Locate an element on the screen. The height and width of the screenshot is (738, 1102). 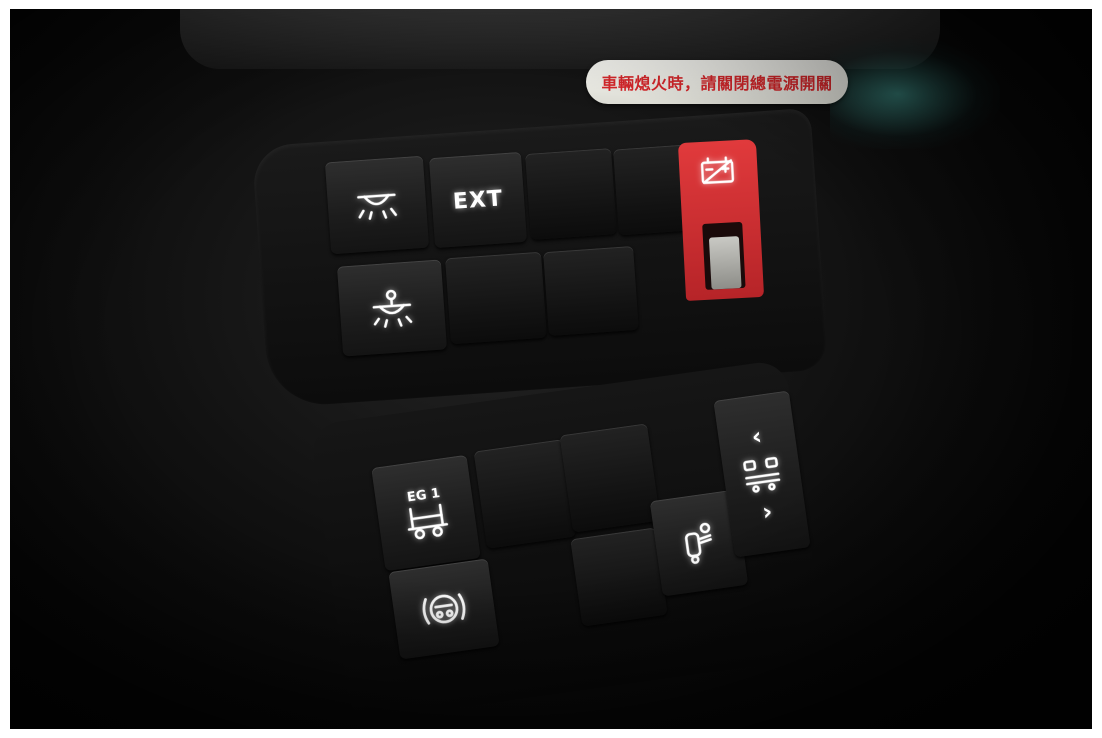
battery-cutoff-guard is located at coordinates (721, 220).